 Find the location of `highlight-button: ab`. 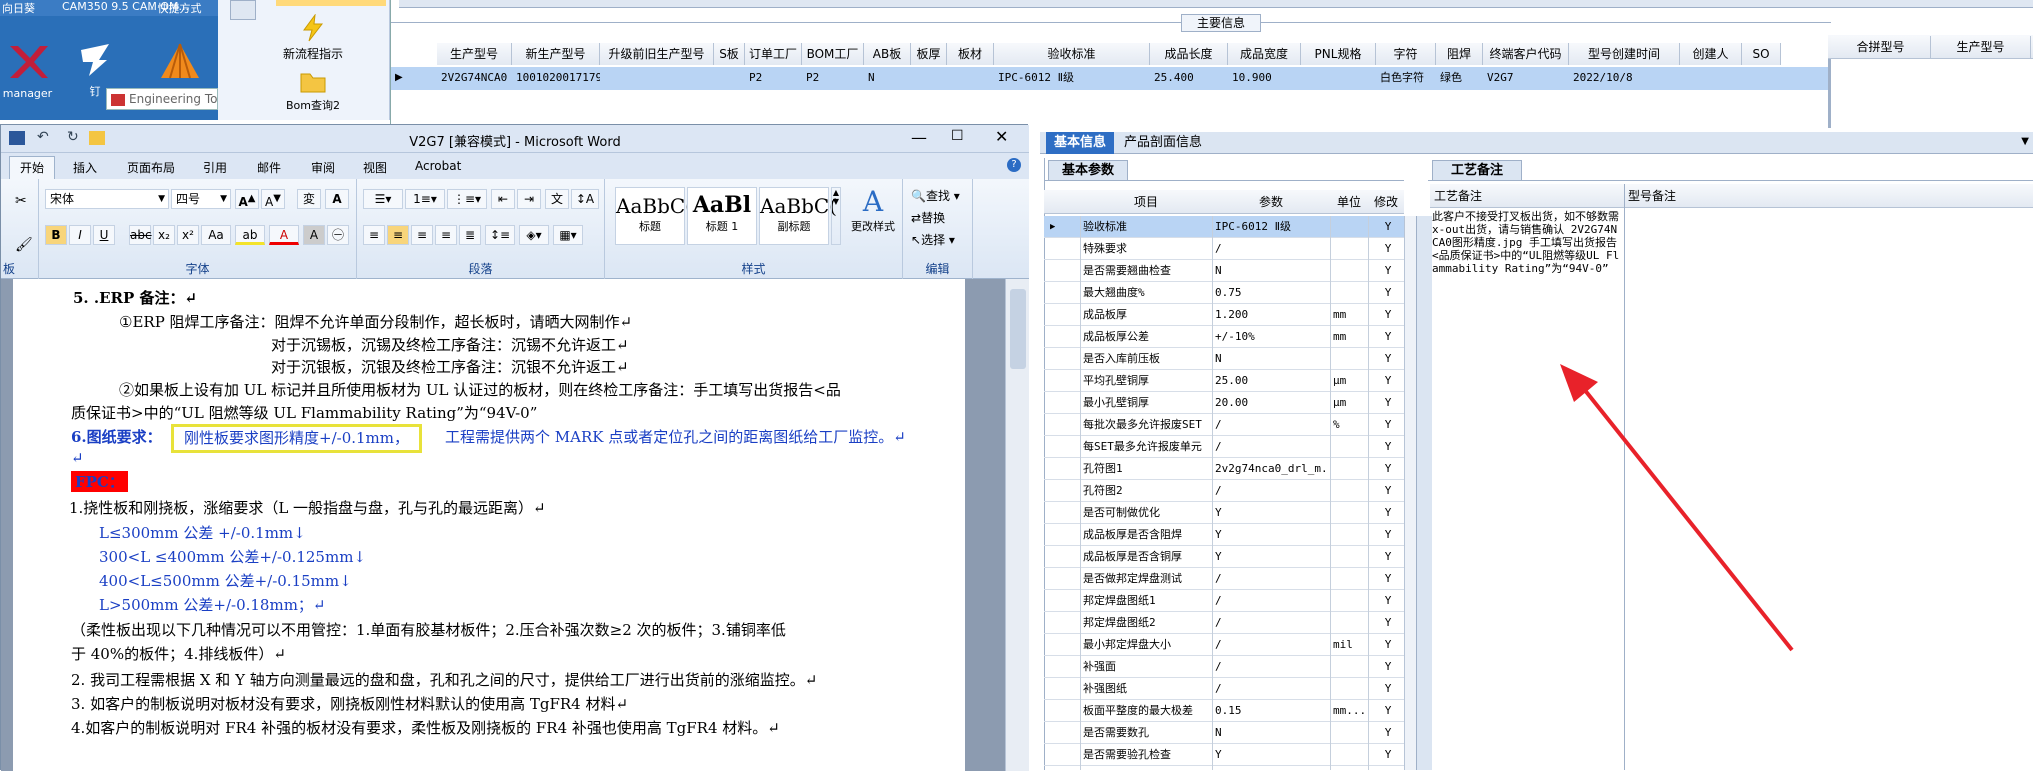

highlight-button: ab is located at coordinates (250, 235).